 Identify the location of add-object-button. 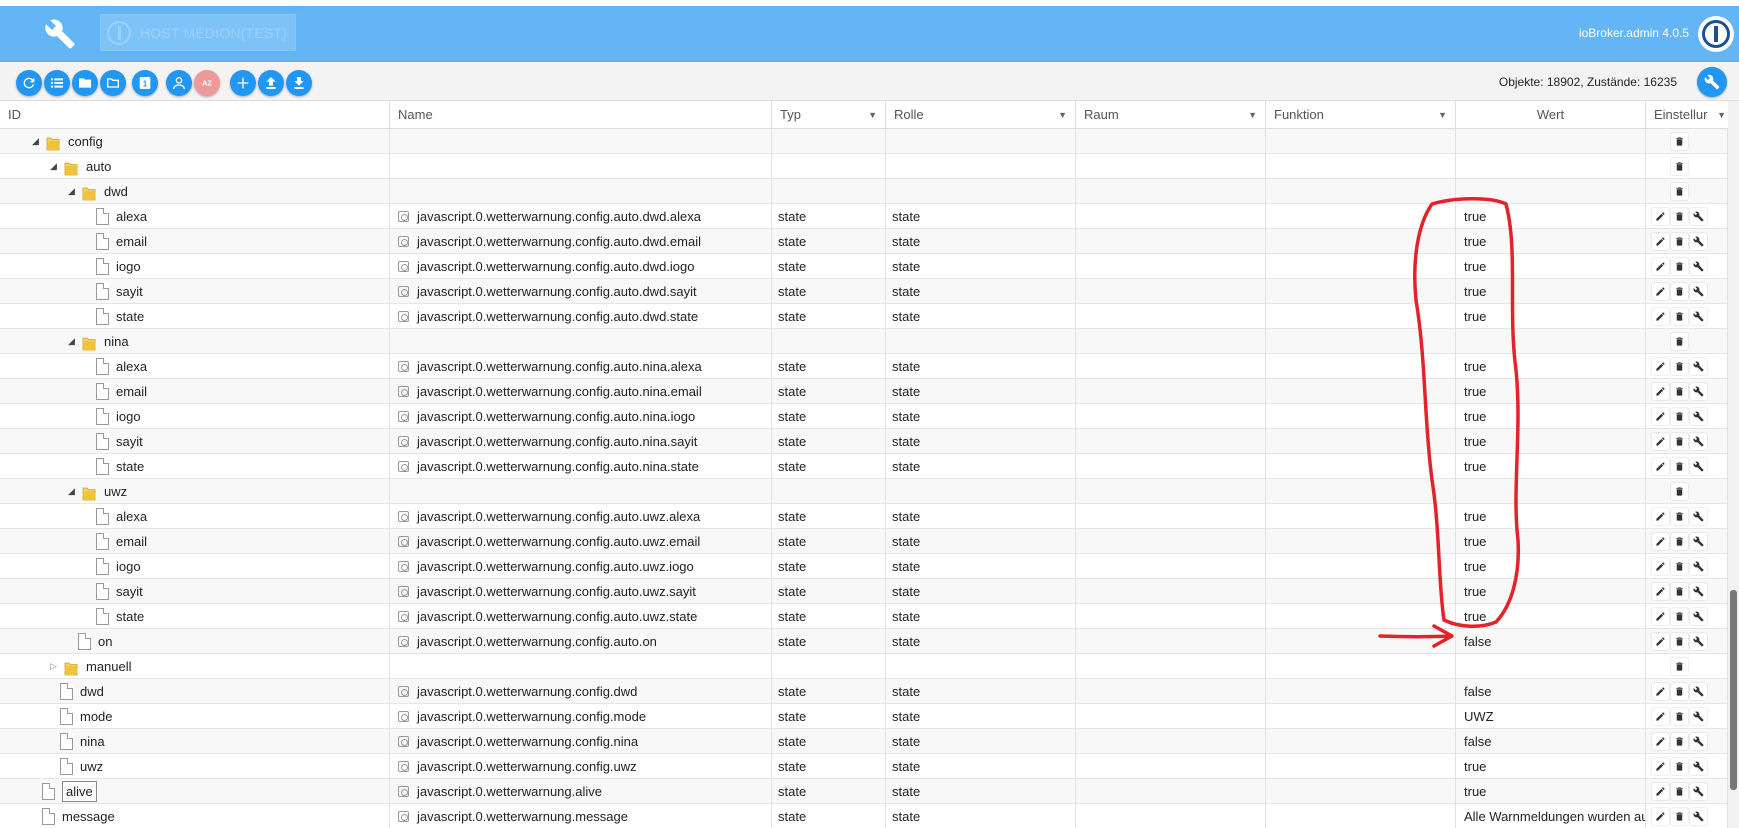
(243, 83).